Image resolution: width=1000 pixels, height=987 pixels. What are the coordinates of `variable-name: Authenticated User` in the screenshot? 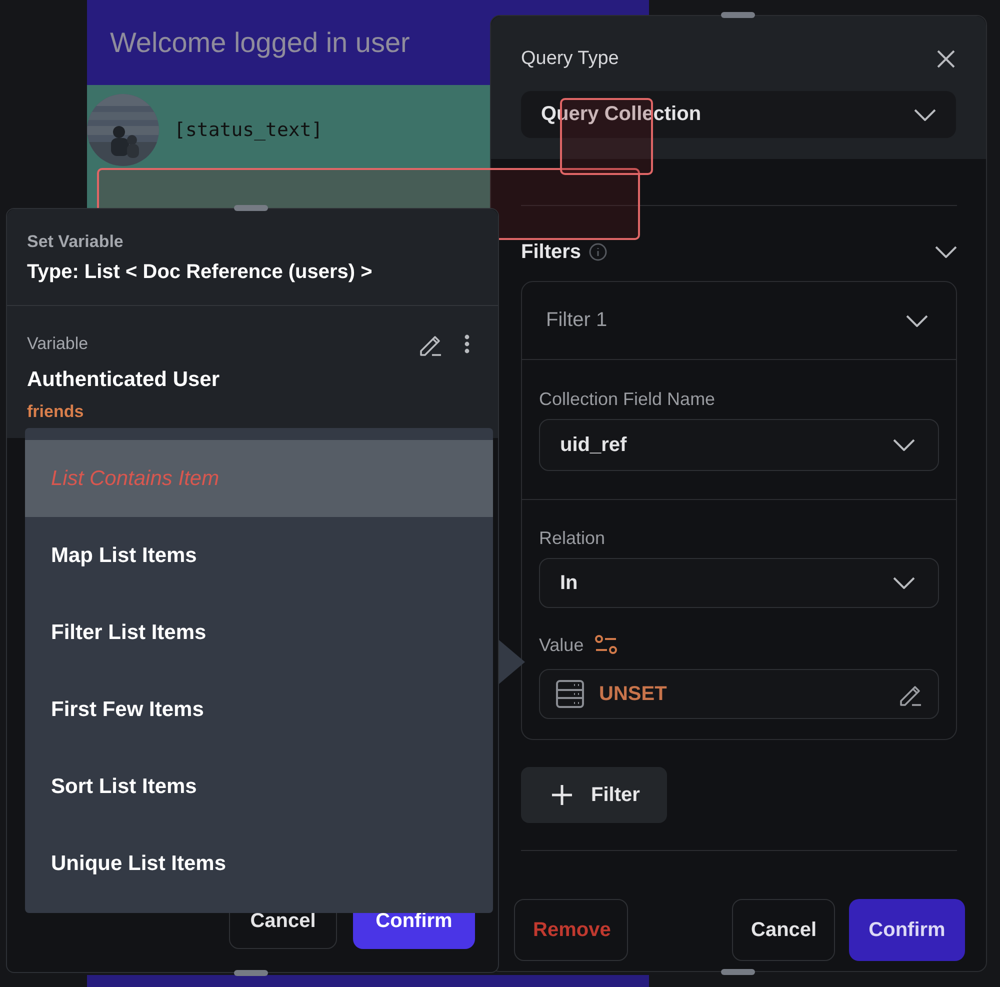 It's located at (124, 380).